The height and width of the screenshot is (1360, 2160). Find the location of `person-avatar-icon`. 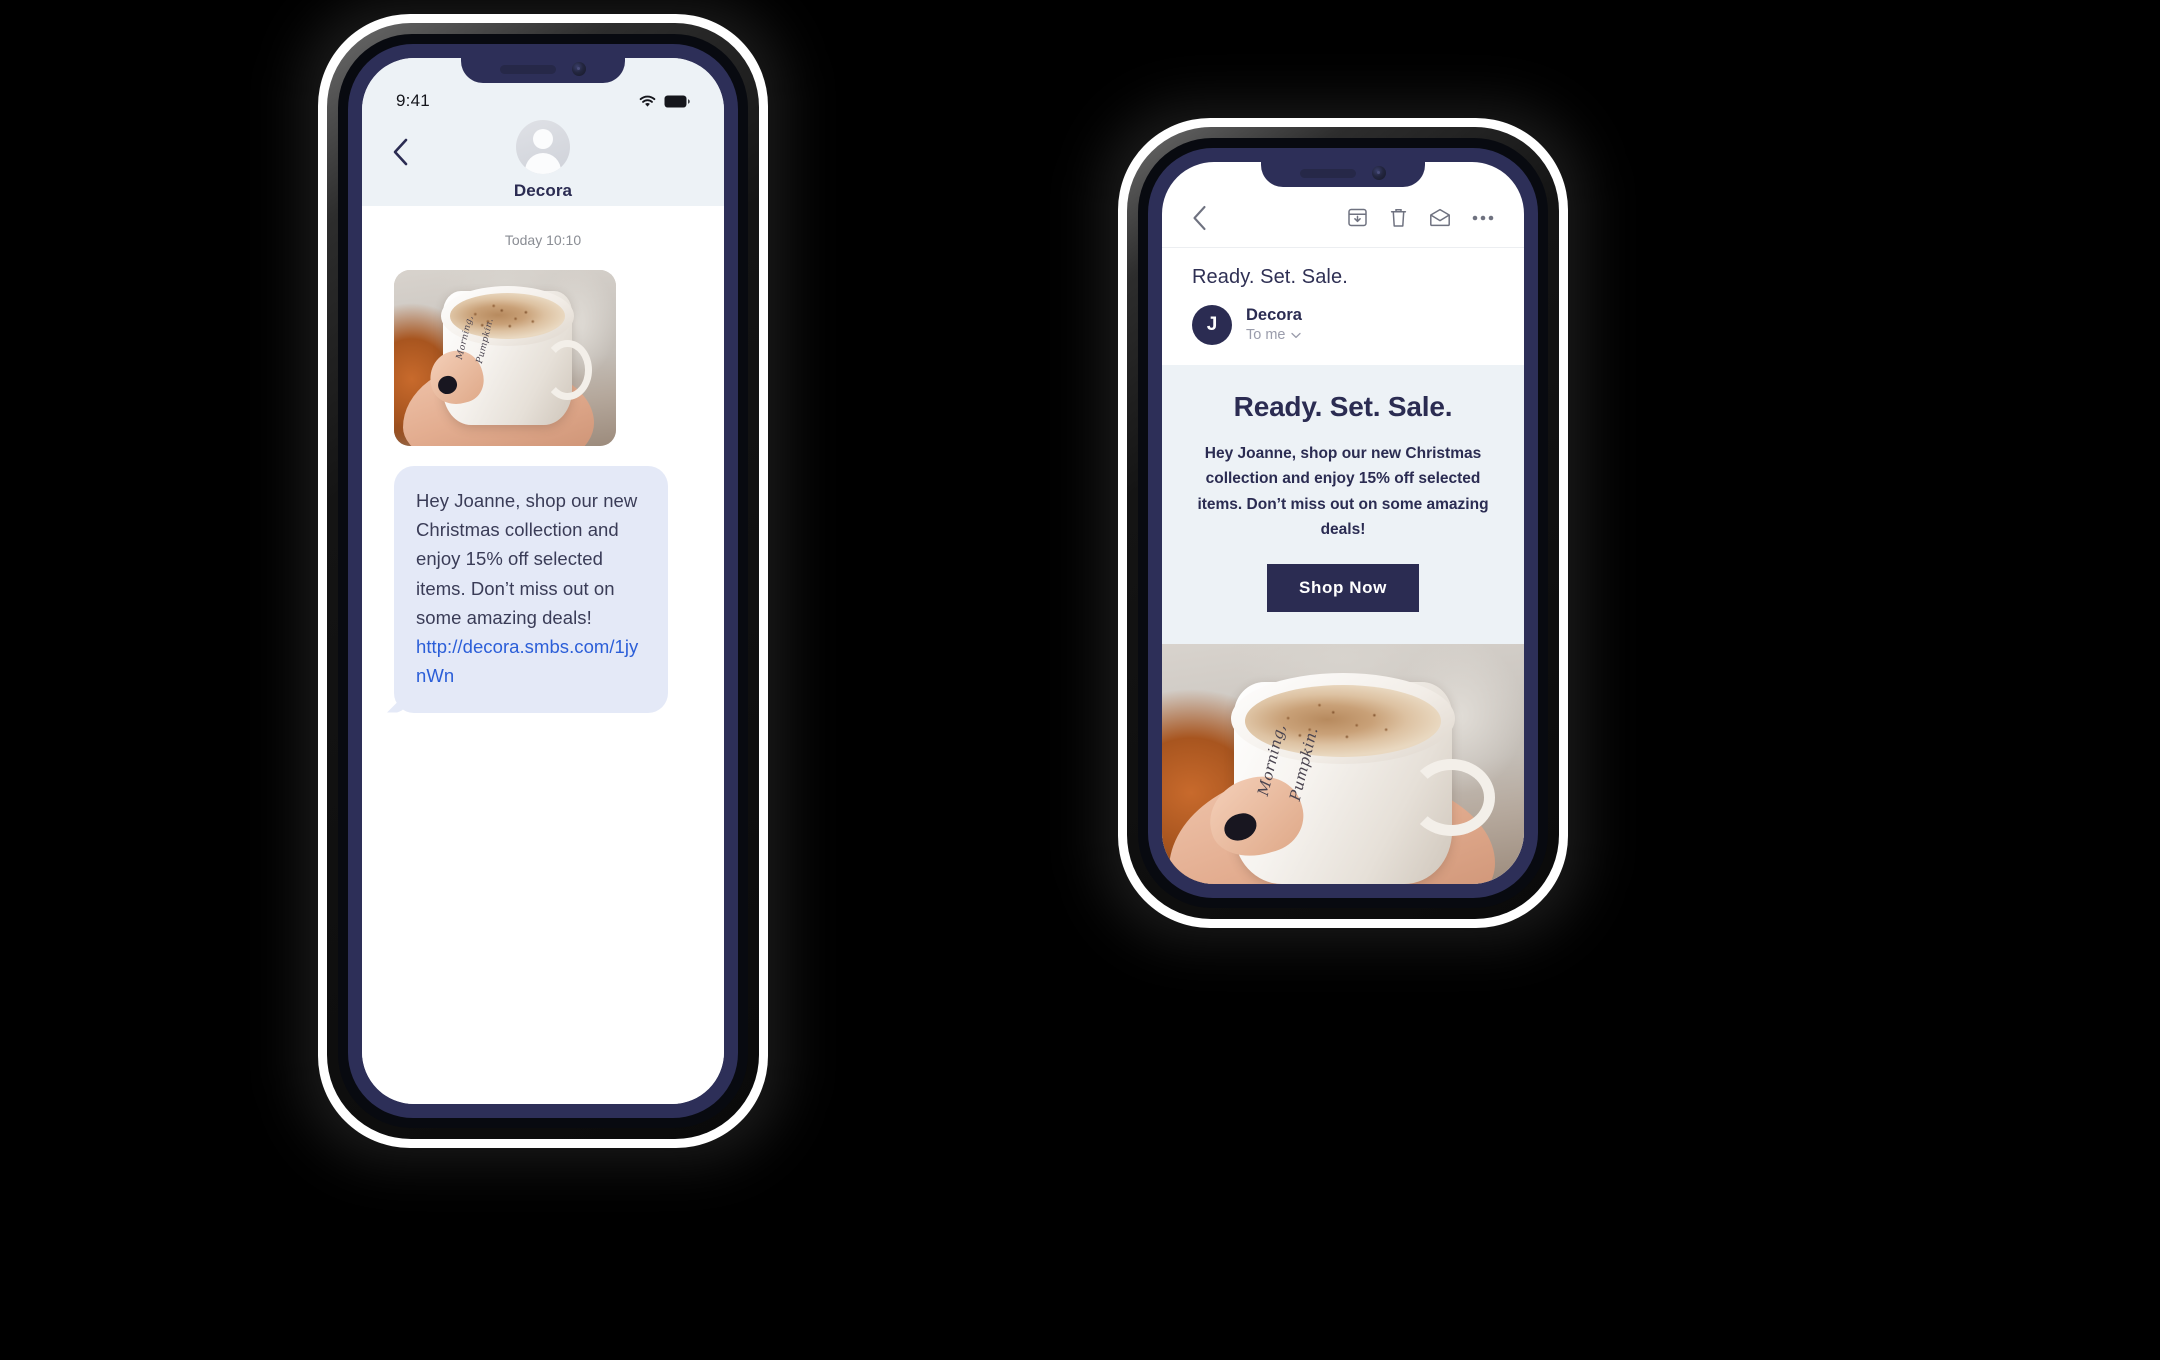

person-avatar-icon is located at coordinates (543, 147).